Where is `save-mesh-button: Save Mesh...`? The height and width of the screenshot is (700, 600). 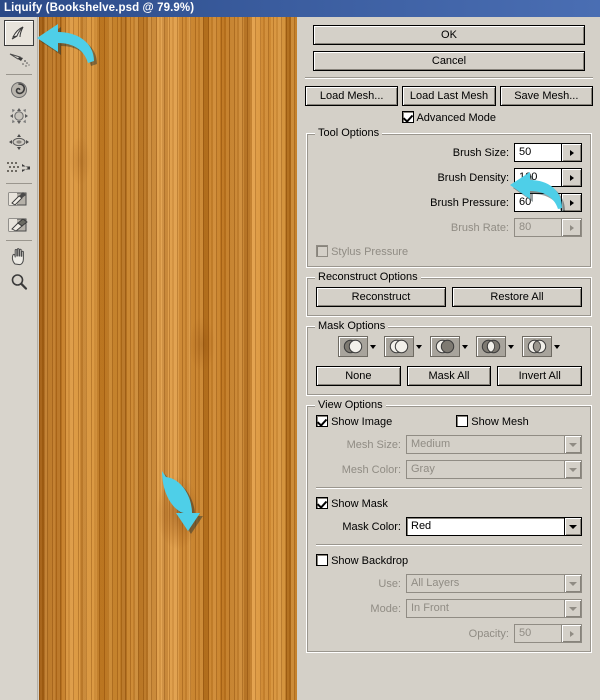 save-mesh-button: Save Mesh... is located at coordinates (546, 96).